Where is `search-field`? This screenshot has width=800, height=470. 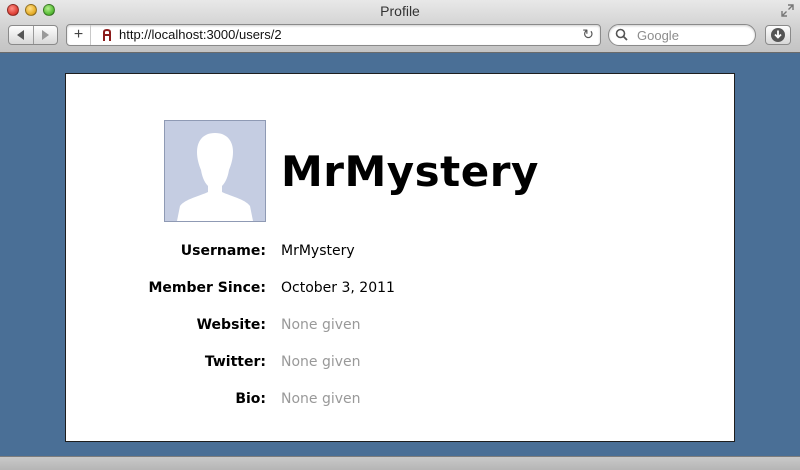 search-field is located at coordinates (682, 35).